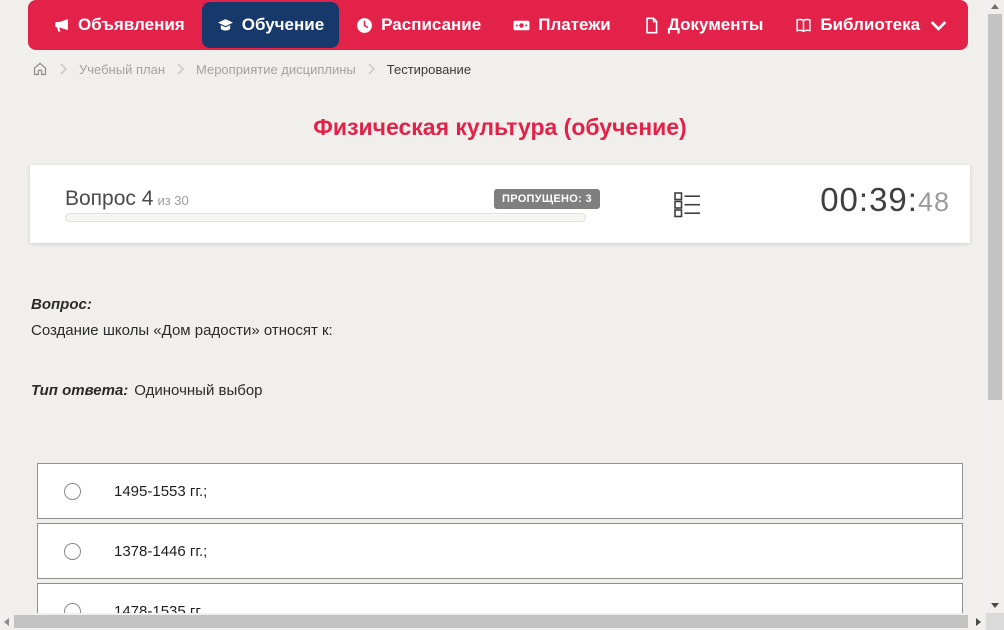  I want to click on quiz-progress-bar, so click(325, 217).